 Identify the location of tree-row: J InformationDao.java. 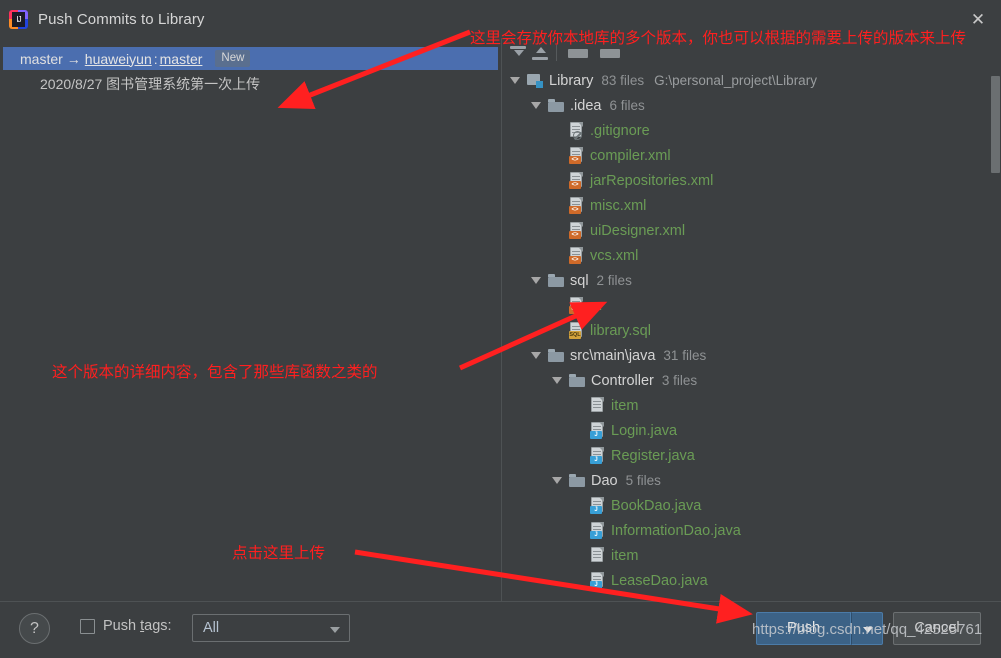
(751, 530).